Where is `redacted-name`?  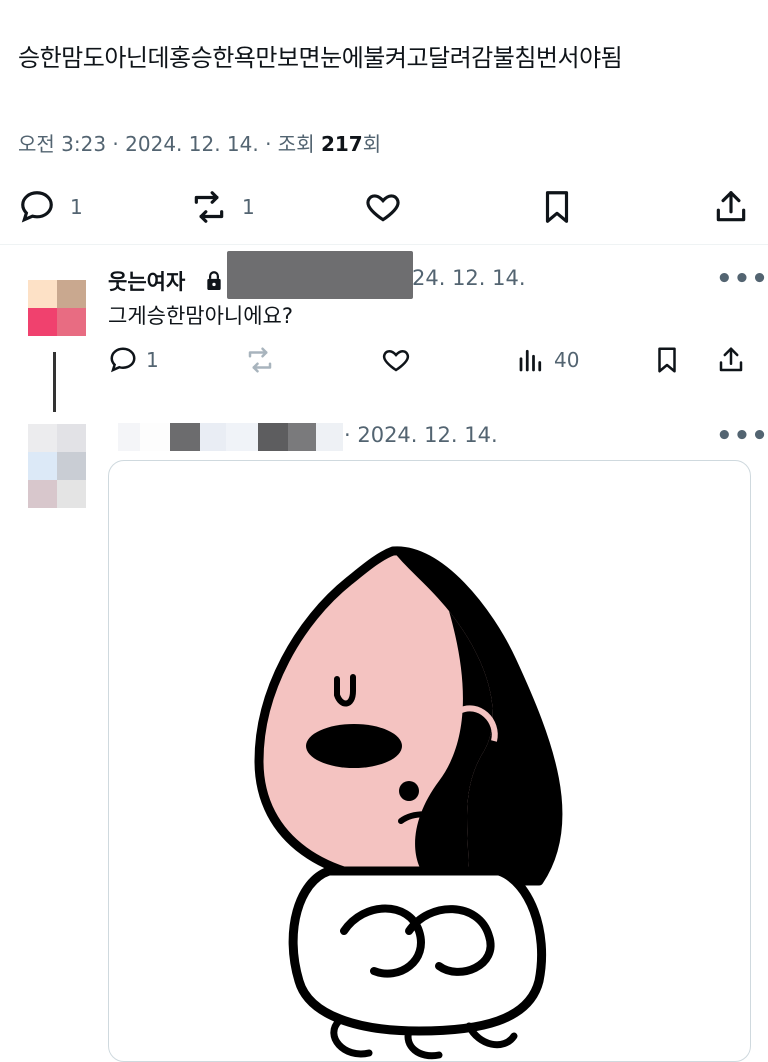 redacted-name is located at coordinates (230, 437).